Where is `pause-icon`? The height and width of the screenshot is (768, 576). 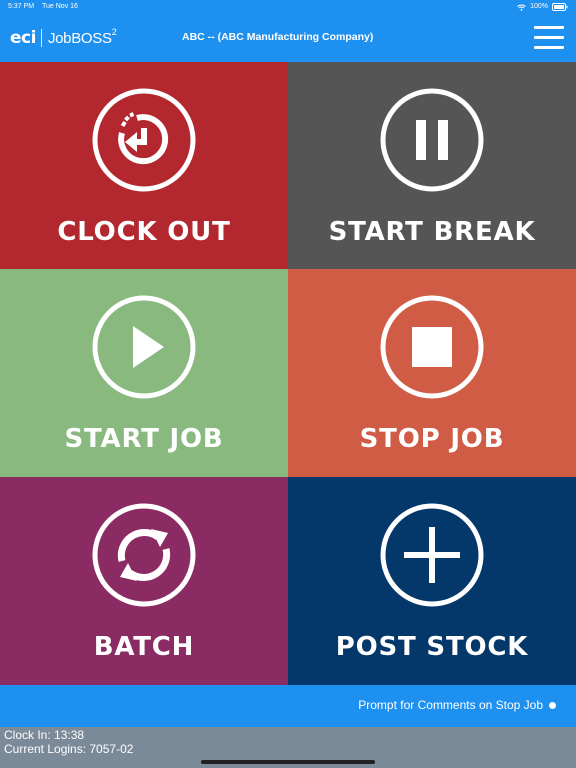 pause-icon is located at coordinates (432, 140).